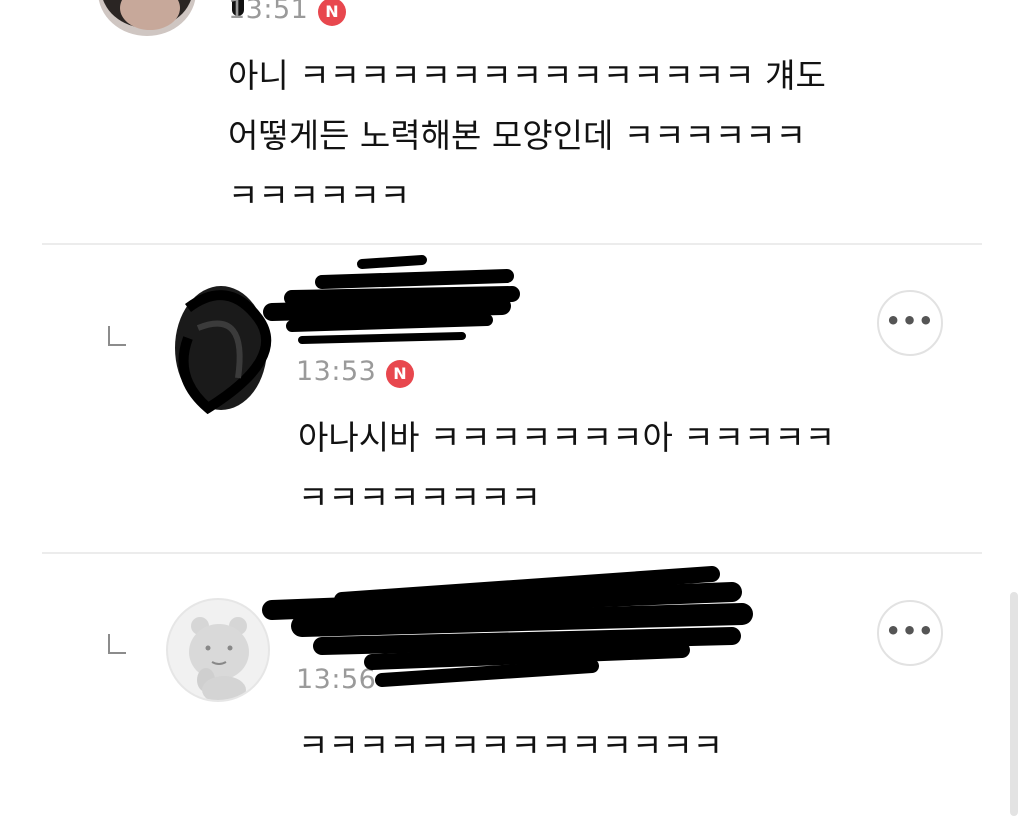 Image resolution: width=1024 pixels, height=818 pixels. I want to click on comment-line: ㅋㅋㅋㅋㅋㅋㅋㅋㅋㅋㅋㅋㅋㅋ, so click(511, 745).